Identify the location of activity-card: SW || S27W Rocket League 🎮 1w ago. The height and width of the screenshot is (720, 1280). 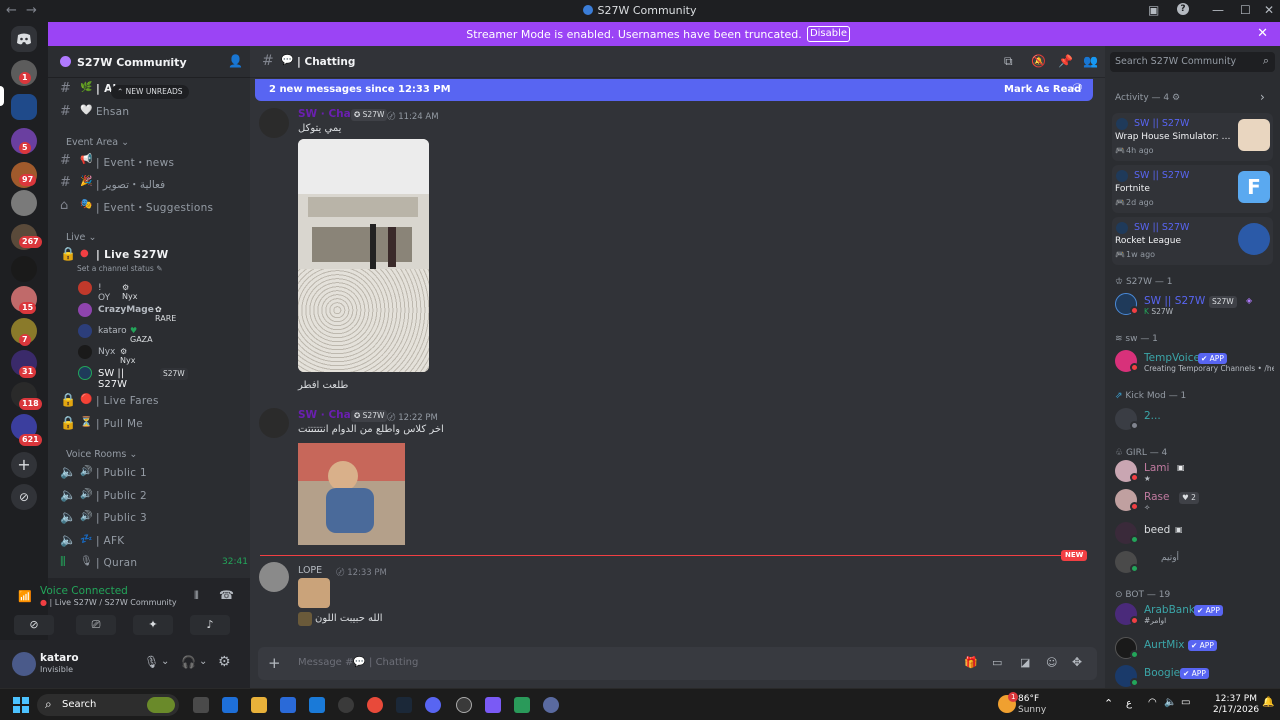
(1192, 241).